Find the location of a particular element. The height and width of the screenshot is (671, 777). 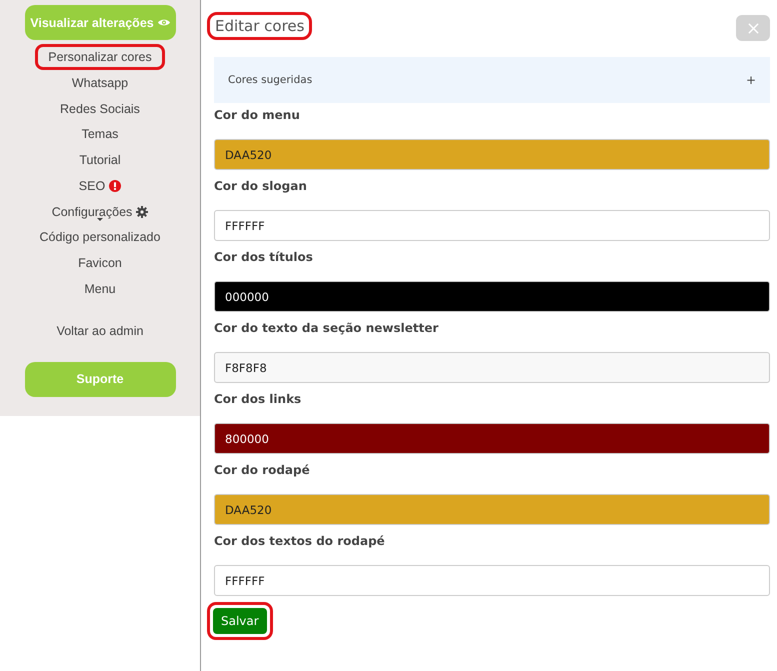

color-input: F8F8F8 is located at coordinates (492, 367).